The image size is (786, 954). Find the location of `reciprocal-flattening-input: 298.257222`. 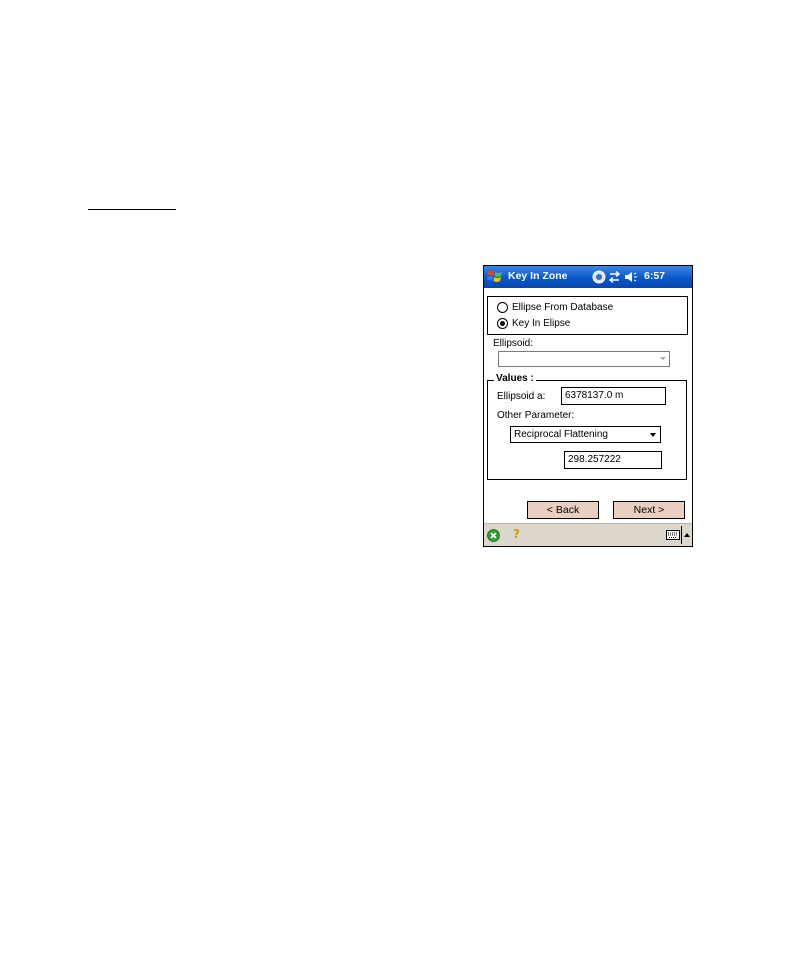

reciprocal-flattening-input: 298.257222 is located at coordinates (613, 460).